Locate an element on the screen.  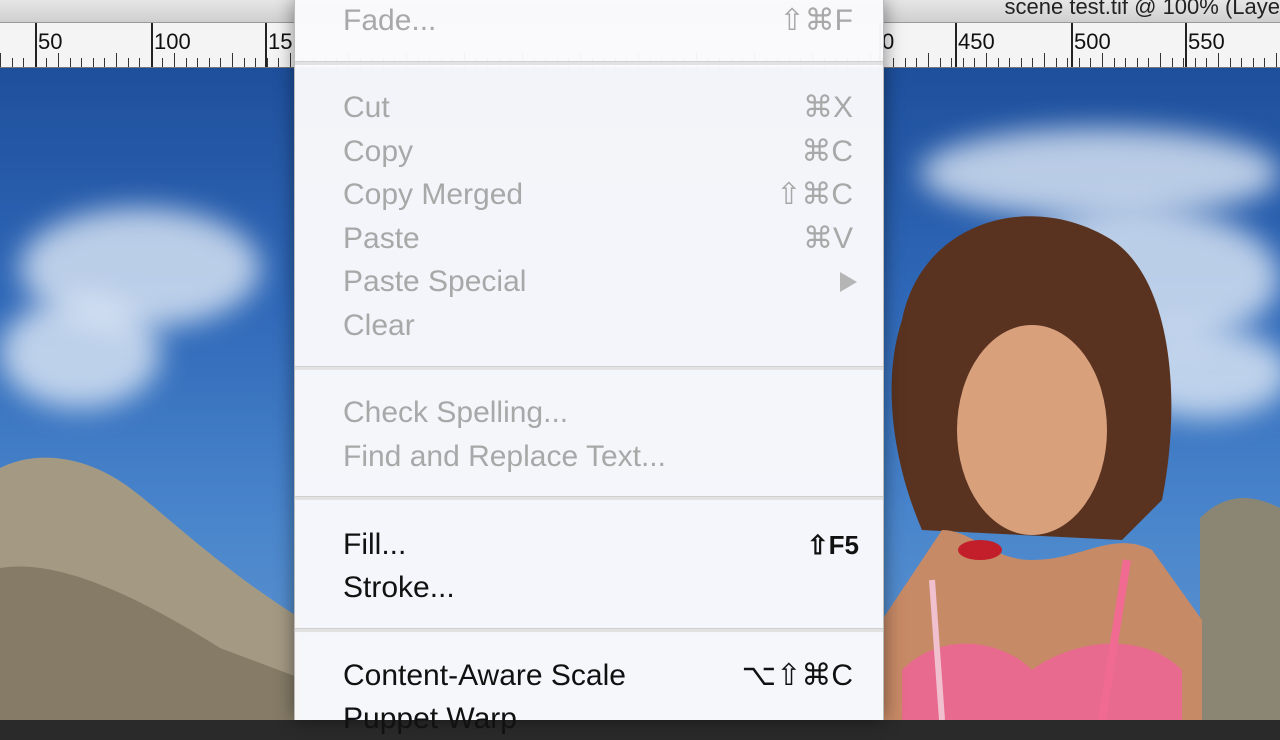
document-title: scene test.tif @ 100% (Laye is located at coordinates (1142, 9).